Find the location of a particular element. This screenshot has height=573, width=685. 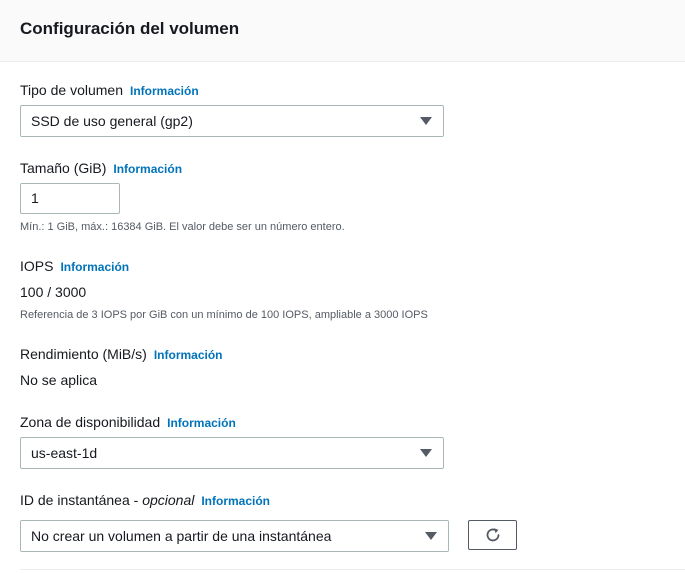

size-input: 1 is located at coordinates (70, 198).